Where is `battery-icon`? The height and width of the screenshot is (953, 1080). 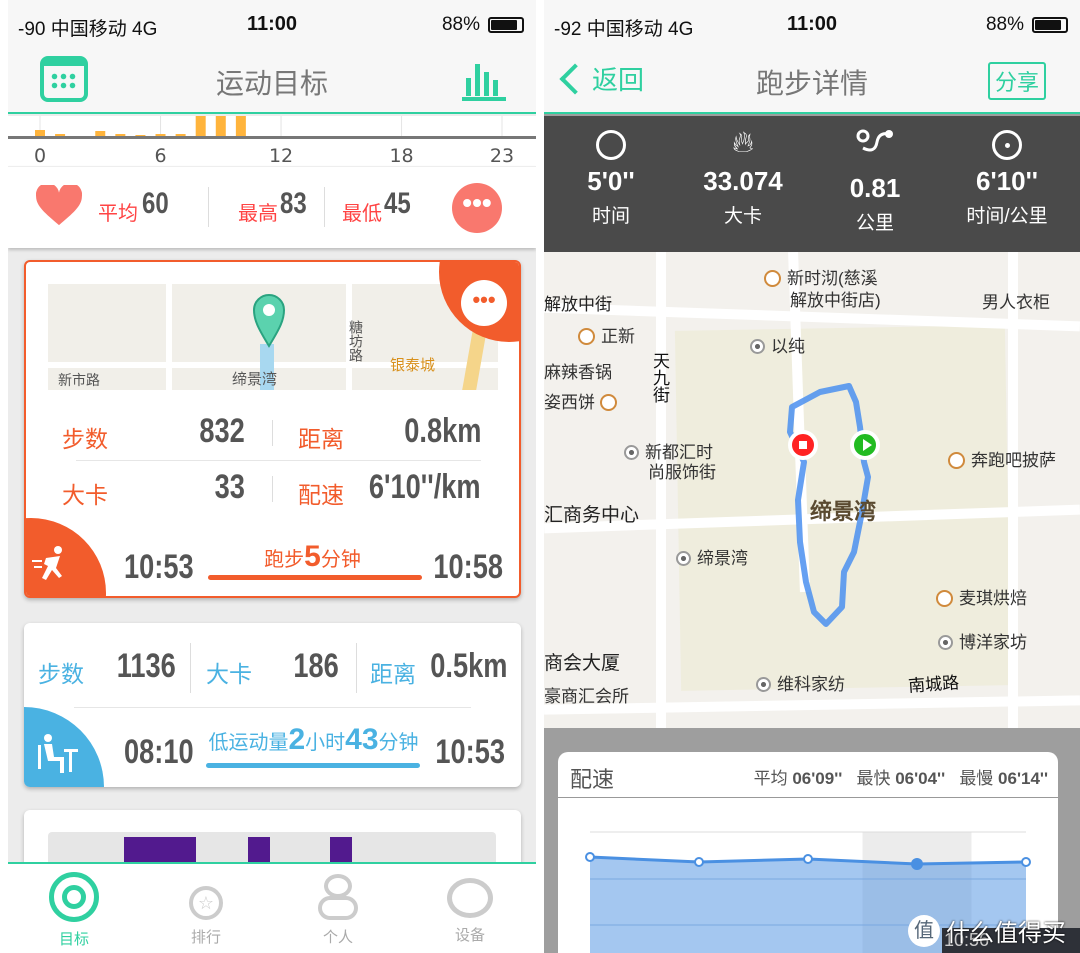
battery-icon is located at coordinates (506, 25).